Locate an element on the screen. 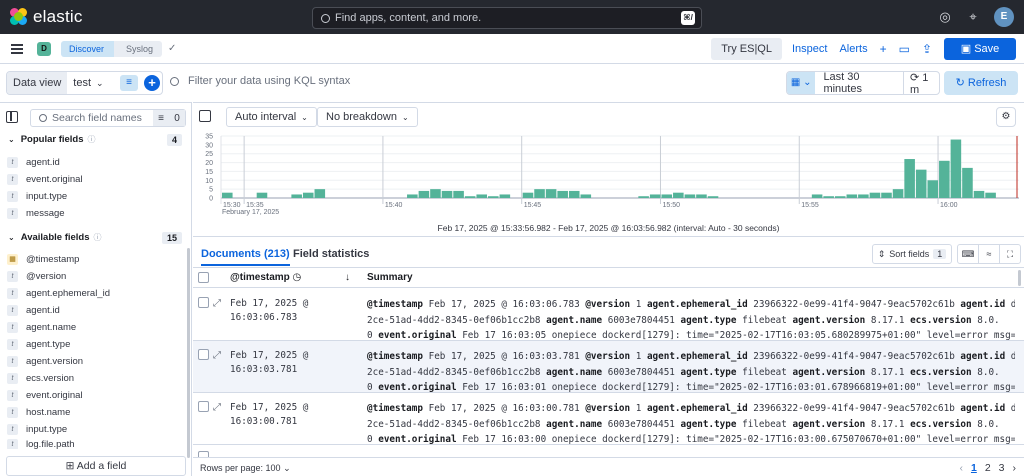  field-filter-button: ≡ 0 is located at coordinates (169, 118).